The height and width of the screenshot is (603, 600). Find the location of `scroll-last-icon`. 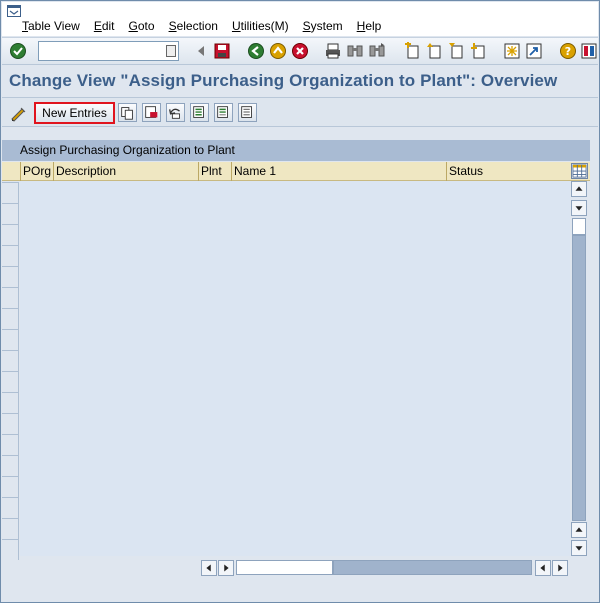

scroll-last-icon is located at coordinates (579, 548).